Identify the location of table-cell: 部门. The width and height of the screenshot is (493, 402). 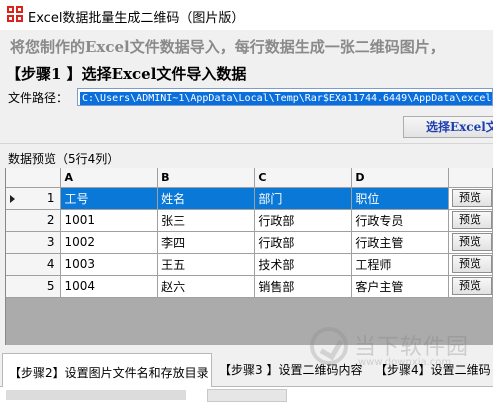
(303, 198).